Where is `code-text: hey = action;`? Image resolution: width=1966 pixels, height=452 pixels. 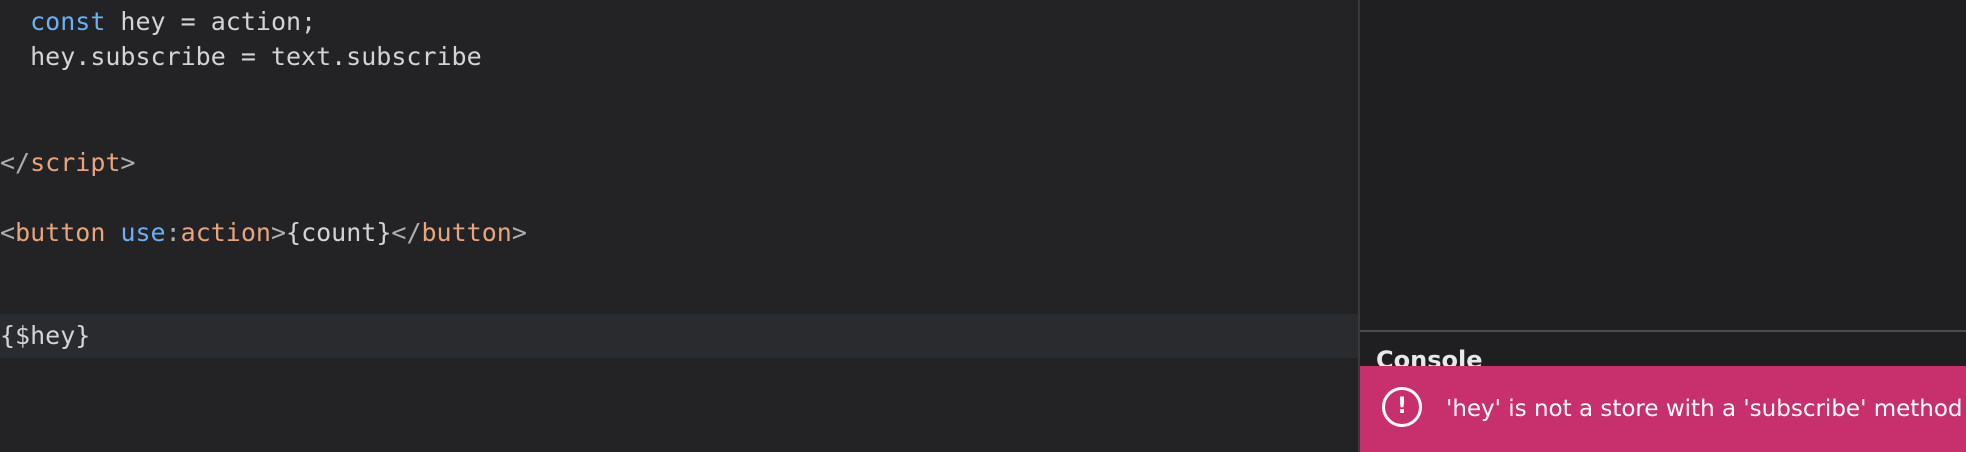 code-text: hey = action; is located at coordinates (211, 21).